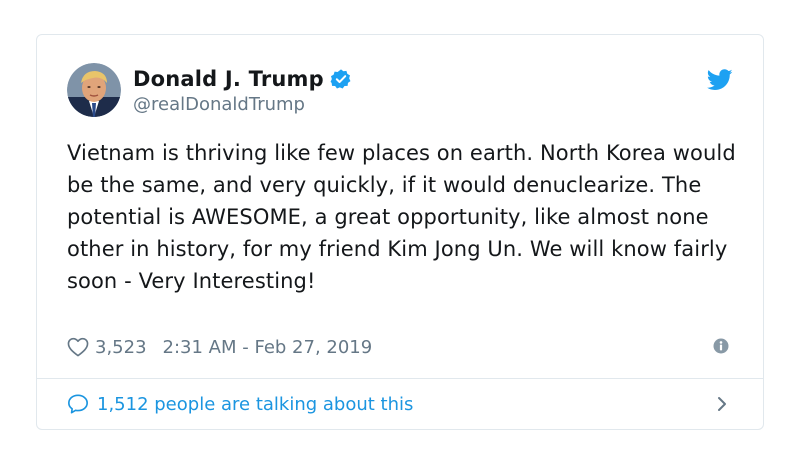  Describe the element at coordinates (400, 347) in the screenshot. I see `tweet-meta: 3,523 2:31 AM - Feb 27, 2019` at that location.